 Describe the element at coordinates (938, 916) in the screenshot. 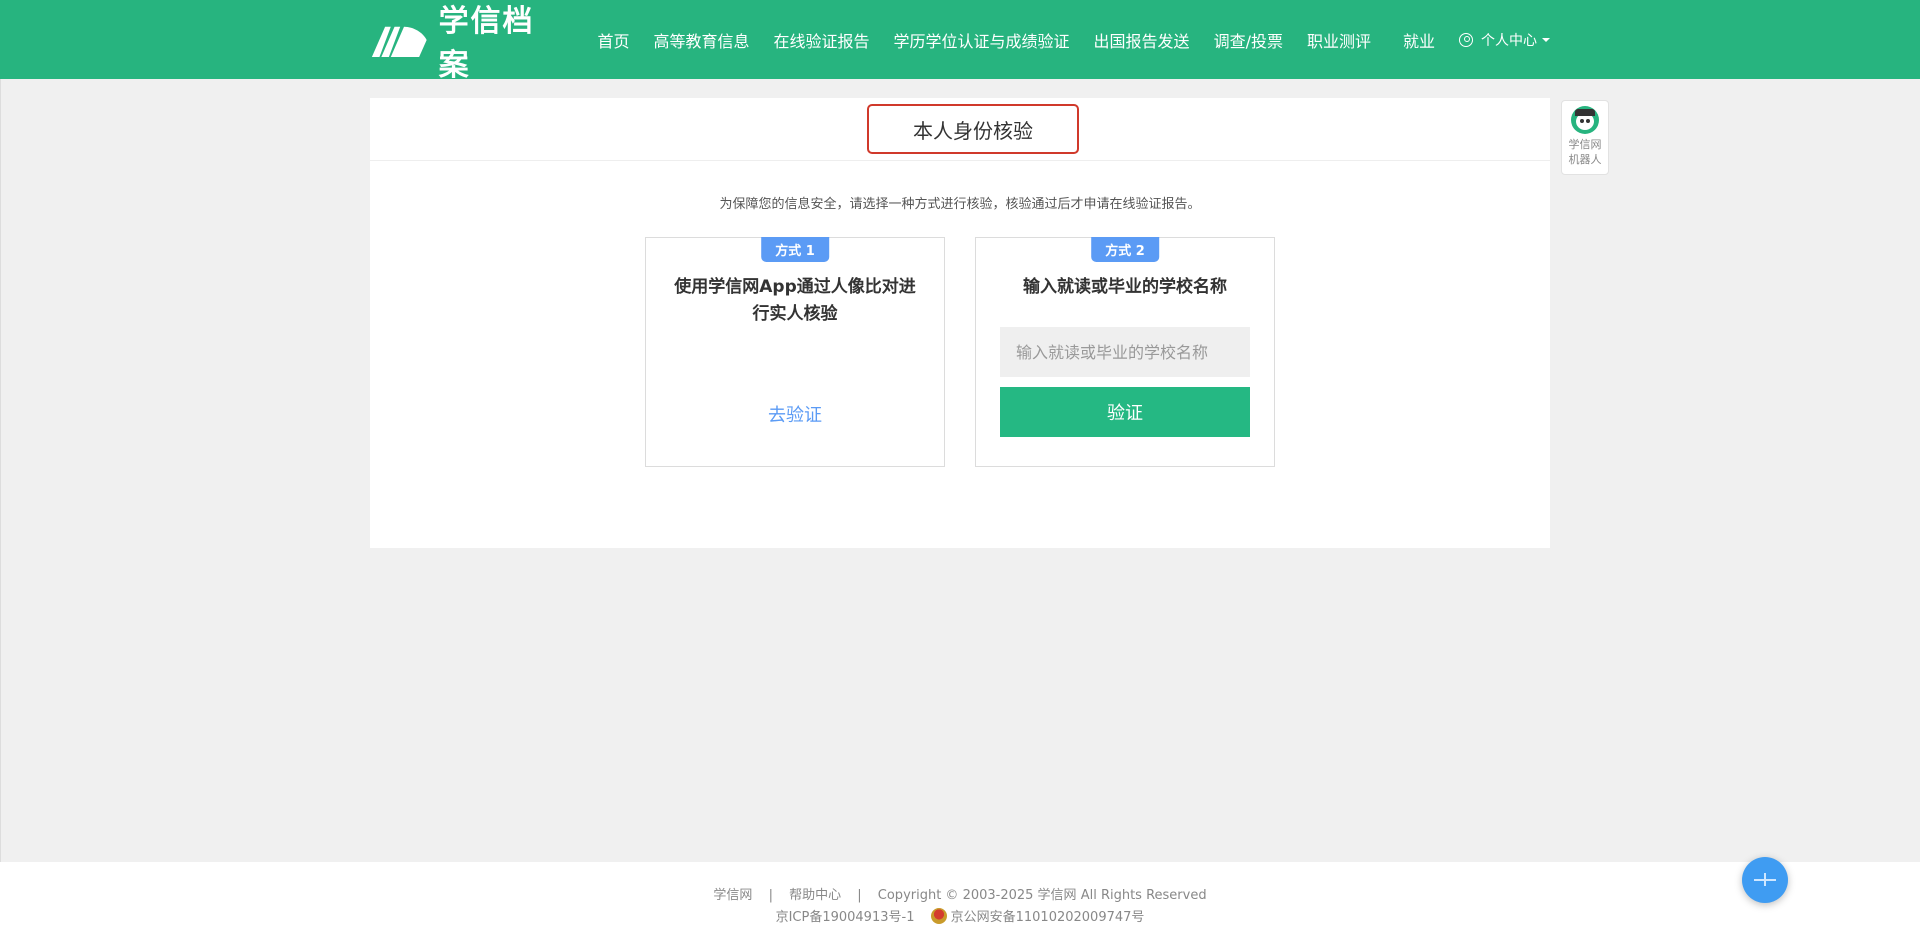

I see `police-badge-icon` at that location.